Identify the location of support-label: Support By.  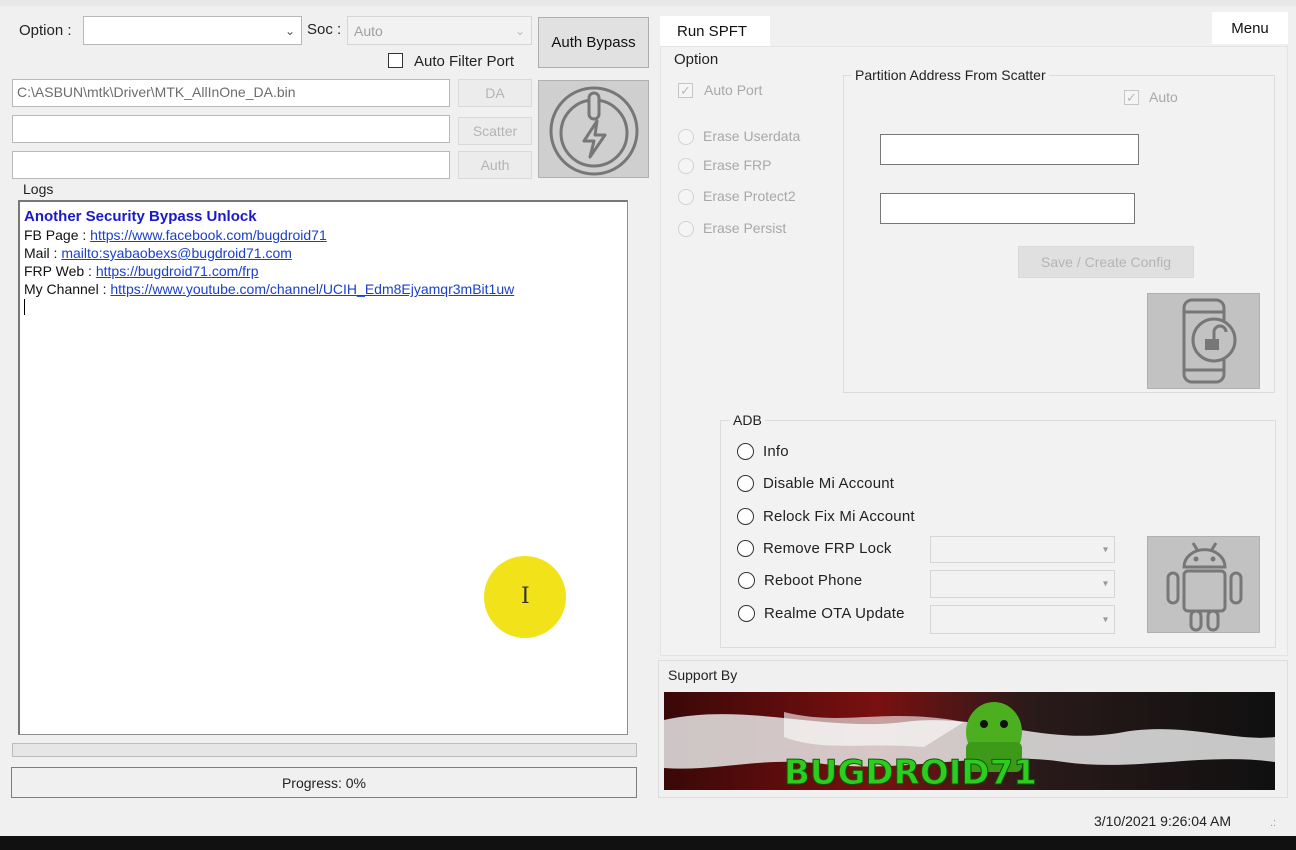
(703, 675).